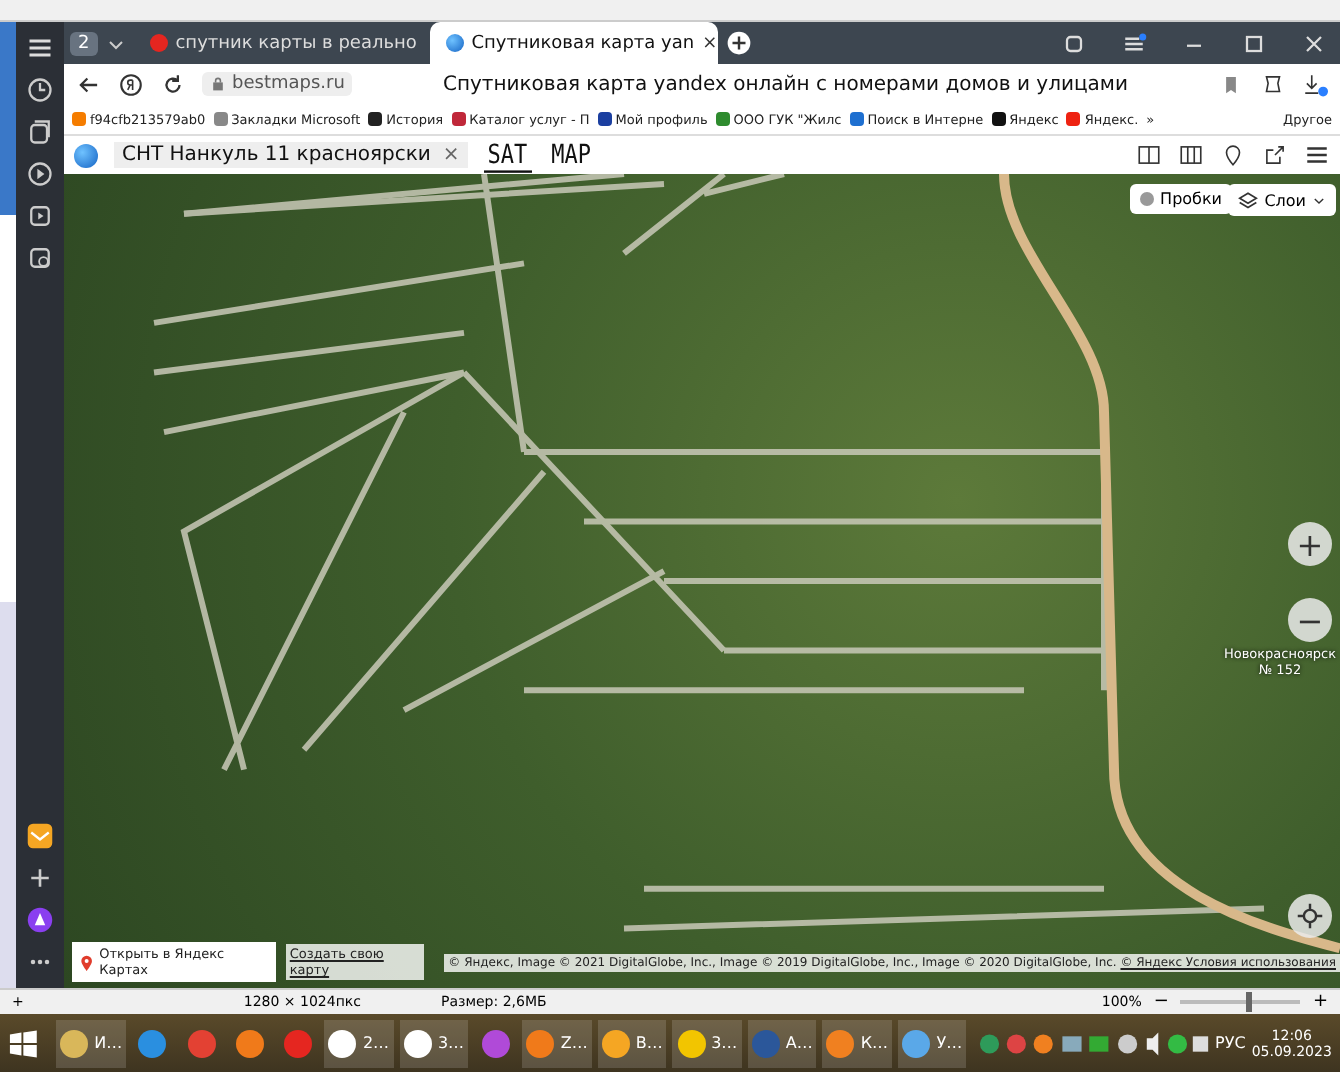 The image size is (1340, 1072). What do you see at coordinates (1248, 200) in the screenshot?
I see `layers-icon` at bounding box center [1248, 200].